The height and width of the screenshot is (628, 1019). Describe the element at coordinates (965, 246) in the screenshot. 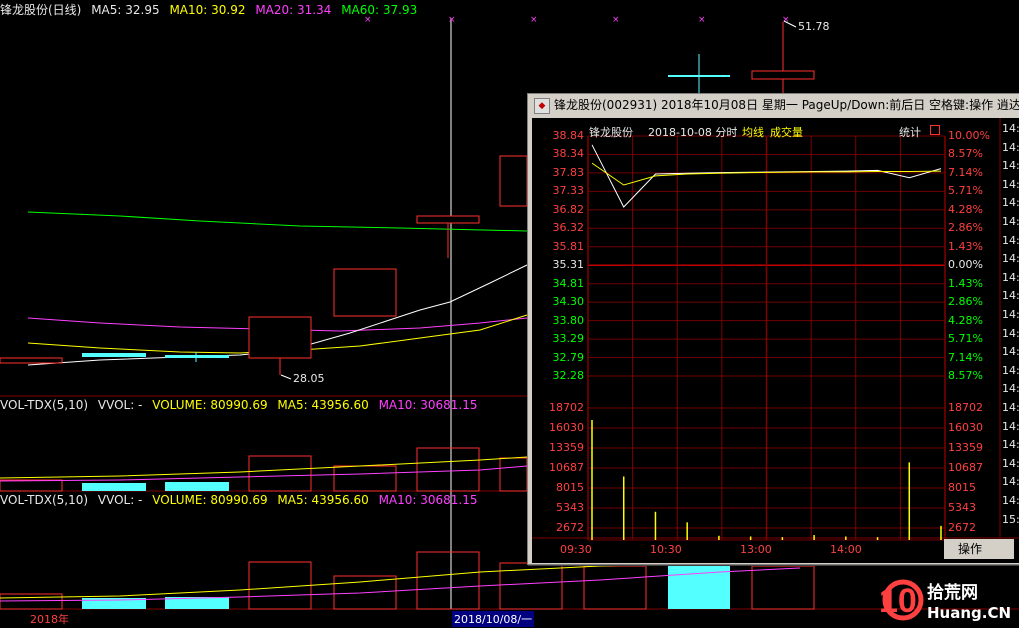

I see `percent-tick-label: 1.43%` at that location.